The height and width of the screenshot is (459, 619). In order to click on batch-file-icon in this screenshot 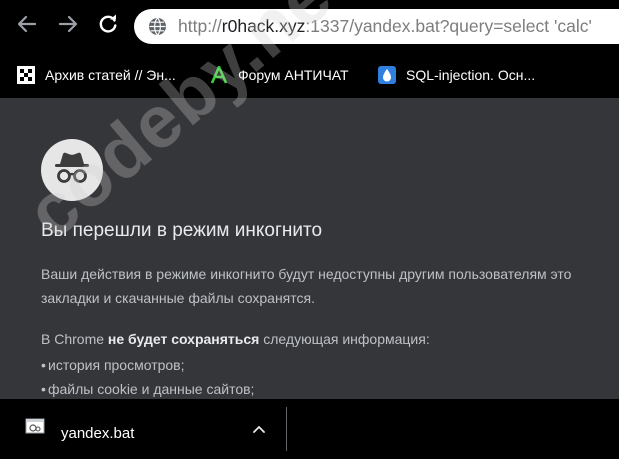, I will do `click(35, 426)`.